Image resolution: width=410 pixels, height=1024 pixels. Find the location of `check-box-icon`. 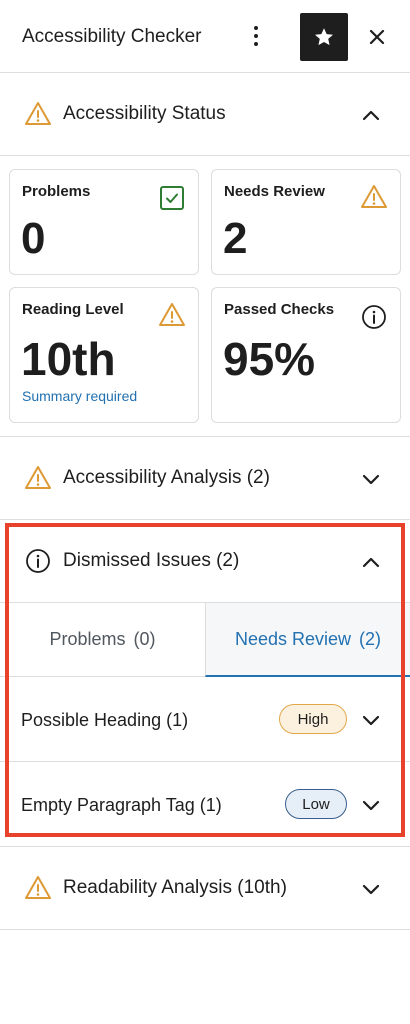

check-box-icon is located at coordinates (172, 198).